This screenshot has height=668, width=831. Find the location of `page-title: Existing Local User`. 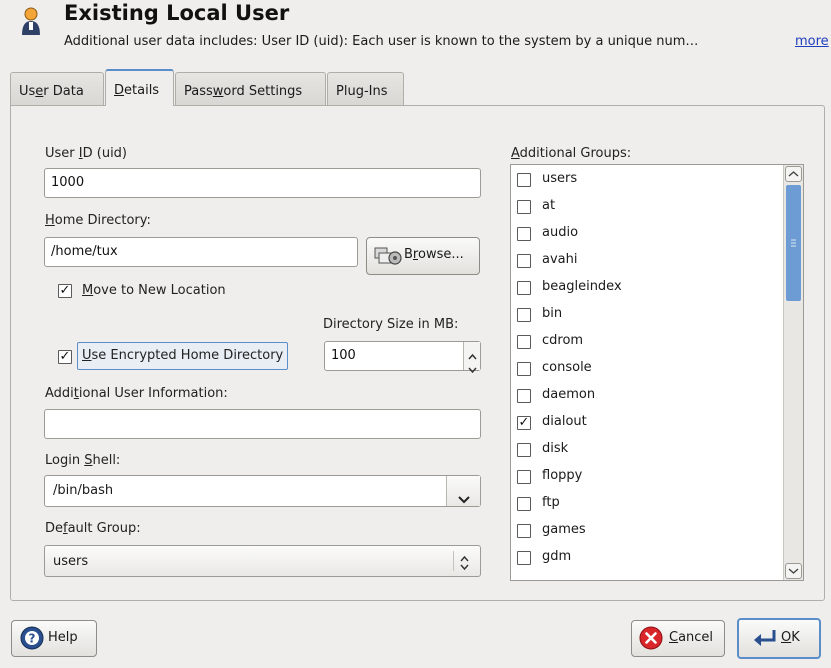

page-title: Existing Local User is located at coordinates (177, 13).